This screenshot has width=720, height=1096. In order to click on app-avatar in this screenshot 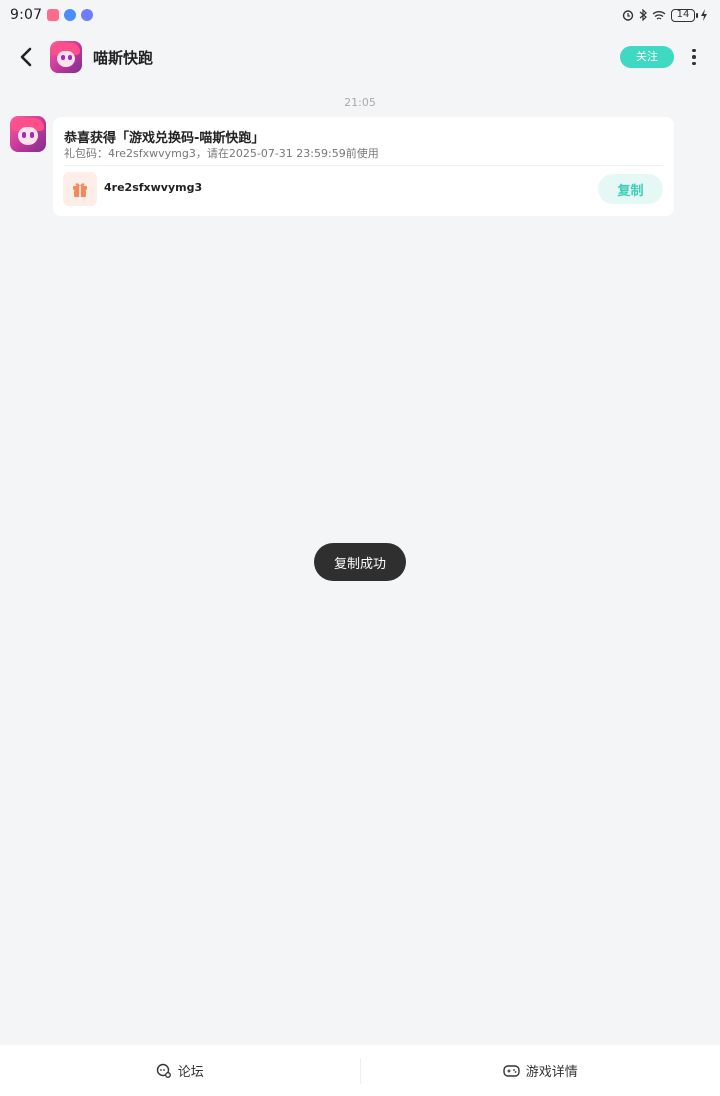, I will do `click(66, 57)`.